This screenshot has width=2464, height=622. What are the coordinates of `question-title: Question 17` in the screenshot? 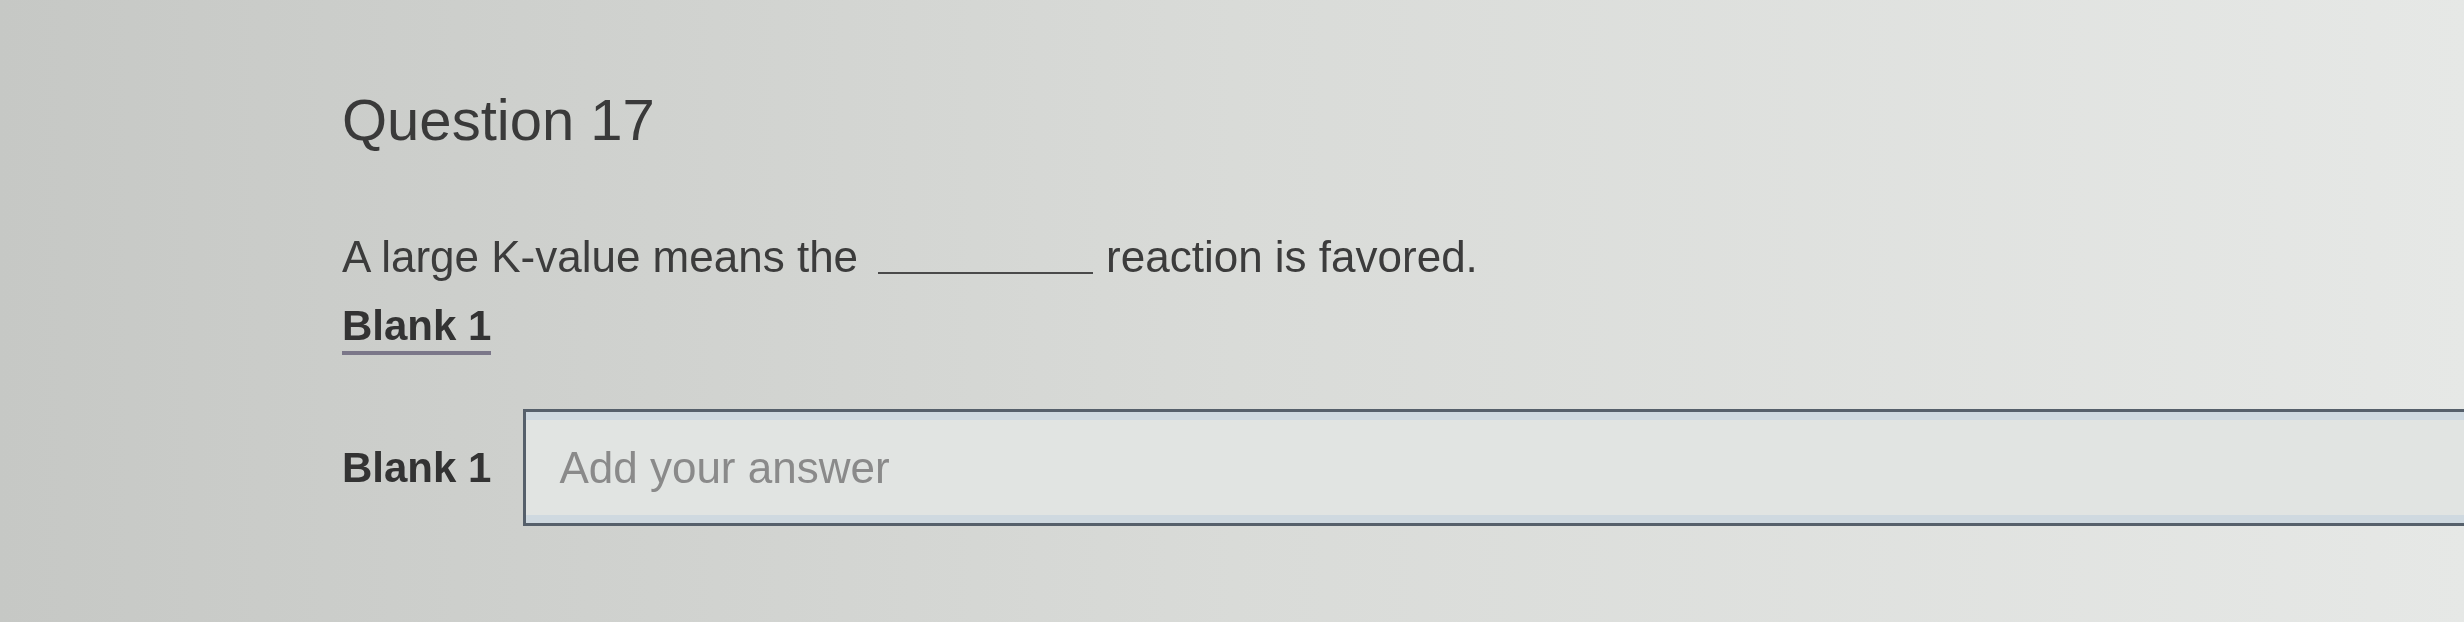 It's located at (498, 120).